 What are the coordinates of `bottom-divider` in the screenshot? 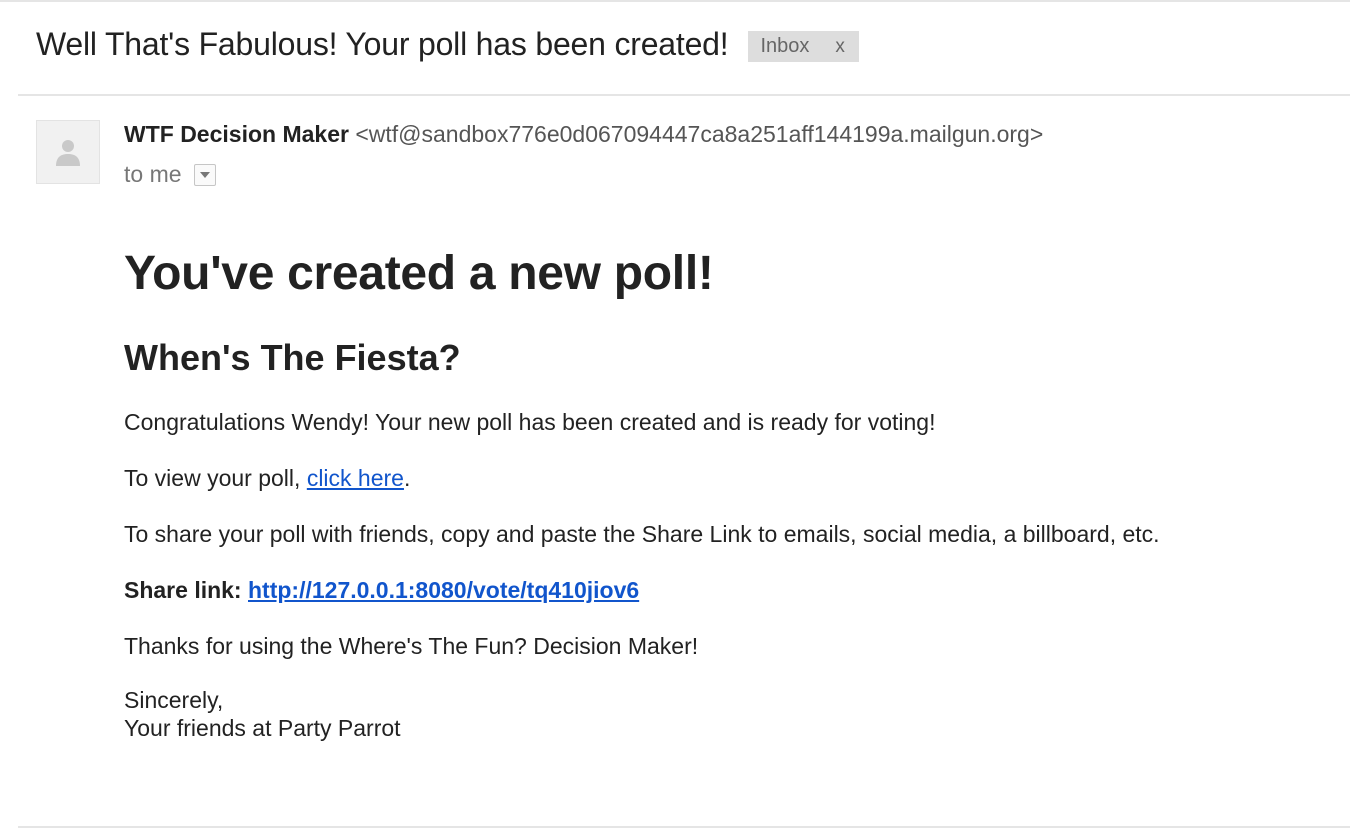 It's located at (684, 827).